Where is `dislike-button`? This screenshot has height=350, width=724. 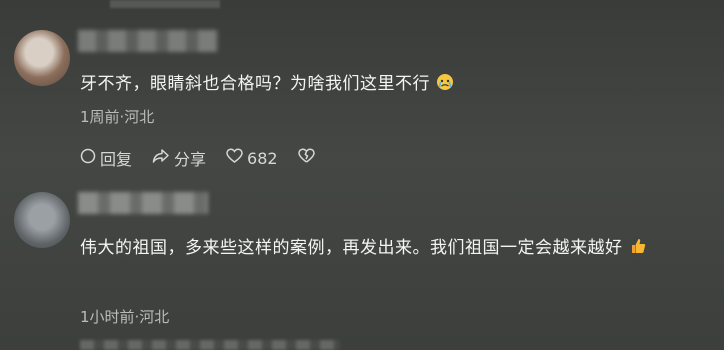
dislike-button is located at coordinates (308, 158).